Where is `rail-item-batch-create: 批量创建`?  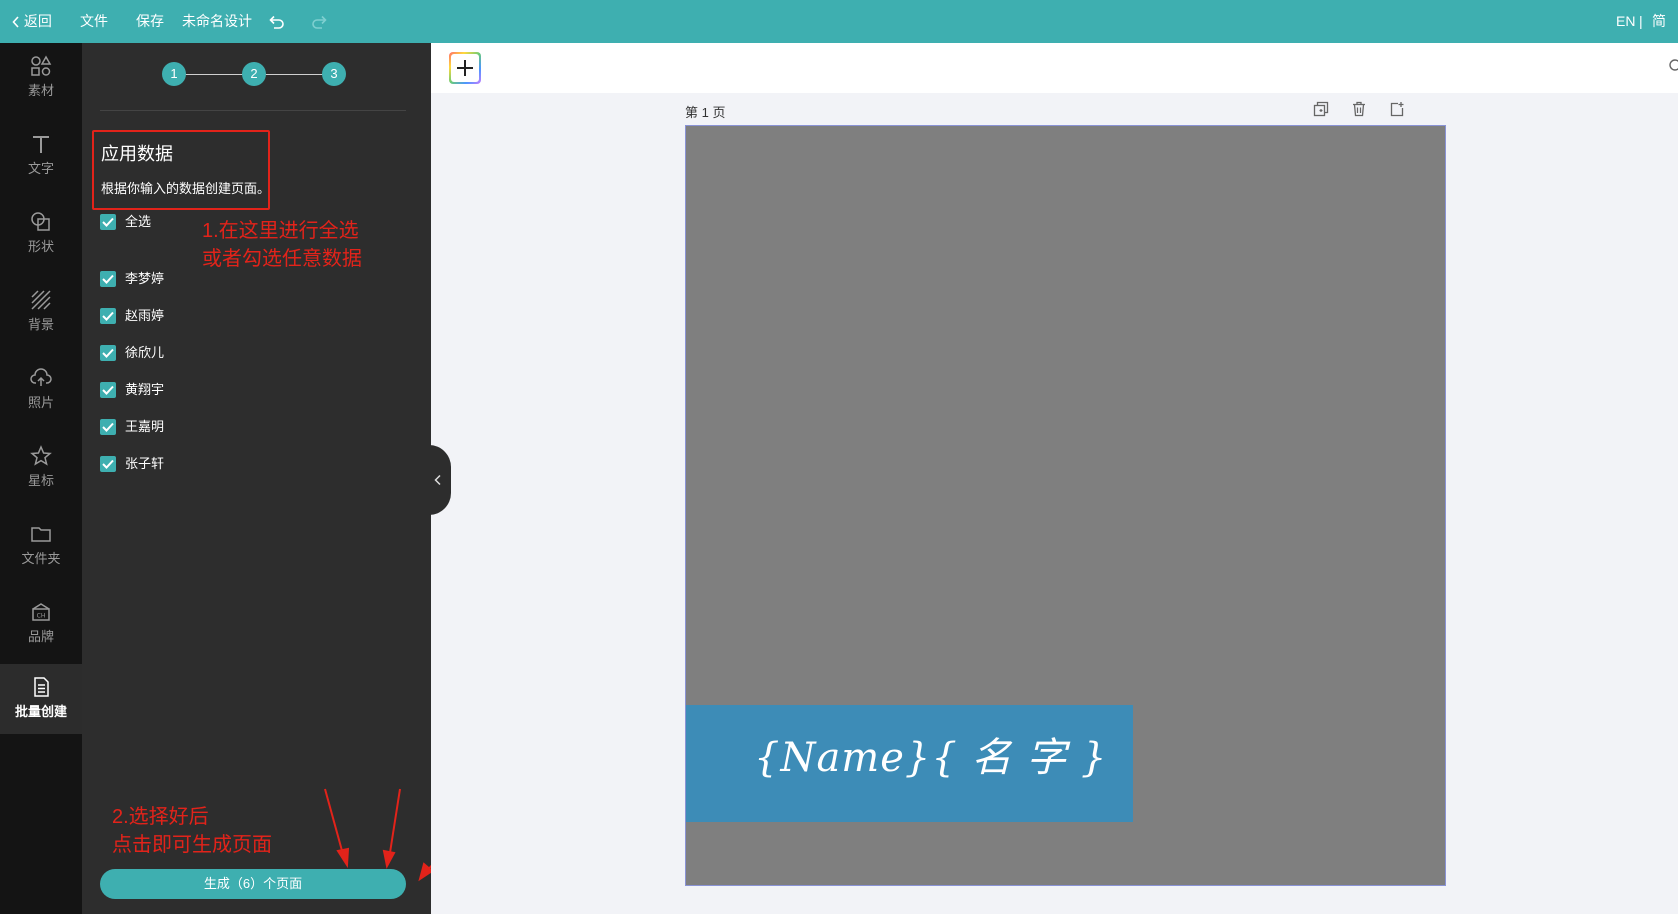 rail-item-batch-create: 批量创建 is located at coordinates (41, 699).